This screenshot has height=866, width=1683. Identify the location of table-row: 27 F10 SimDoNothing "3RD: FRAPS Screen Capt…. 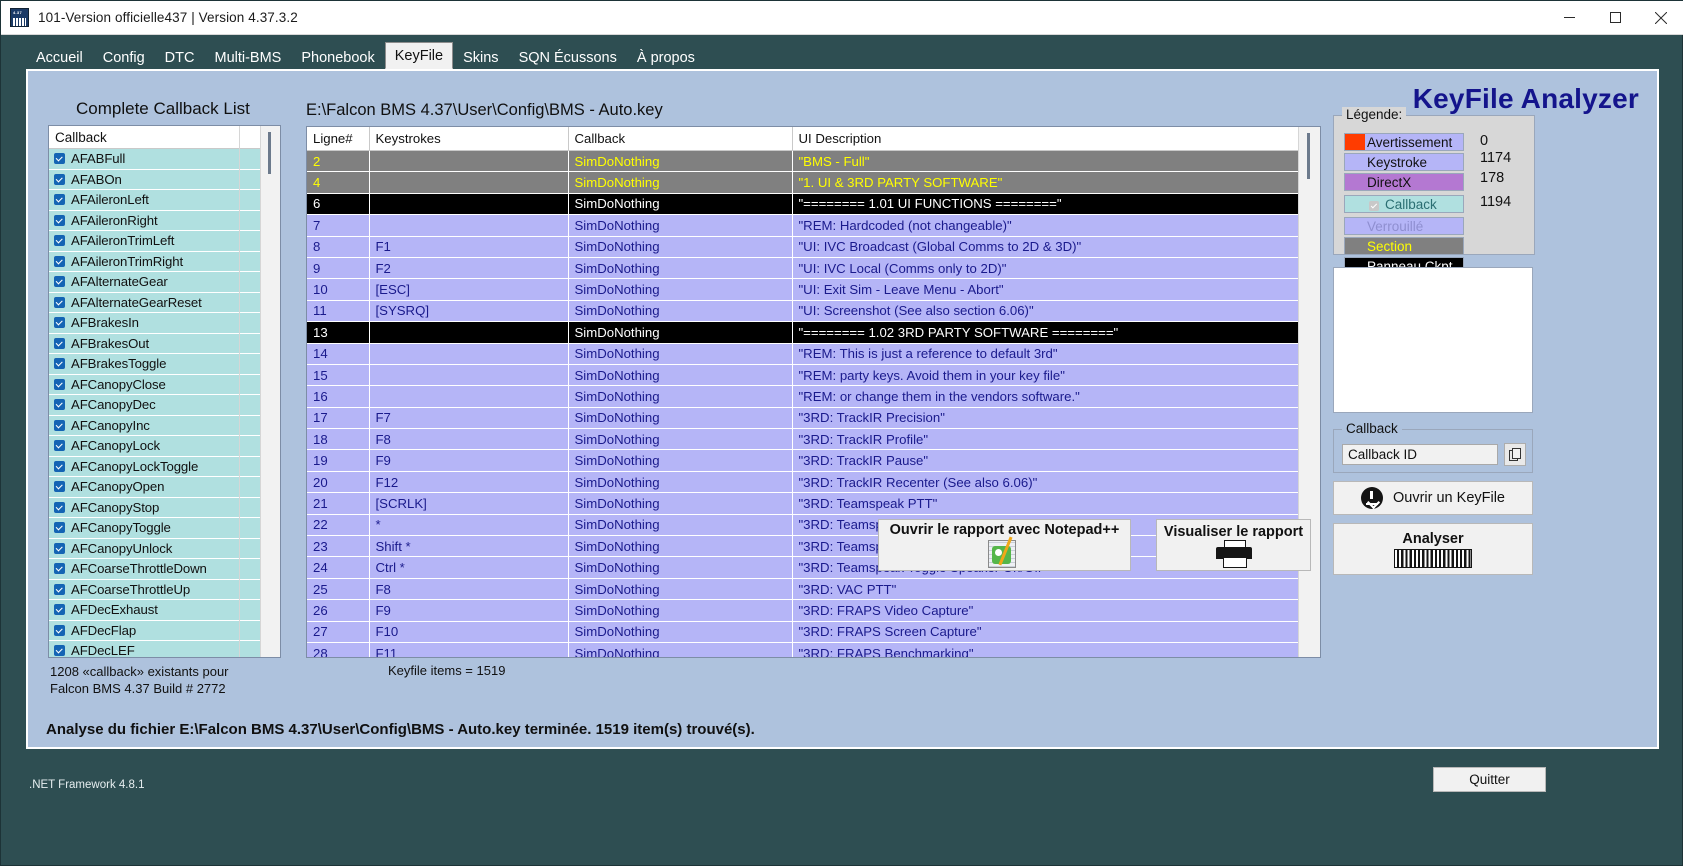
(803, 632).